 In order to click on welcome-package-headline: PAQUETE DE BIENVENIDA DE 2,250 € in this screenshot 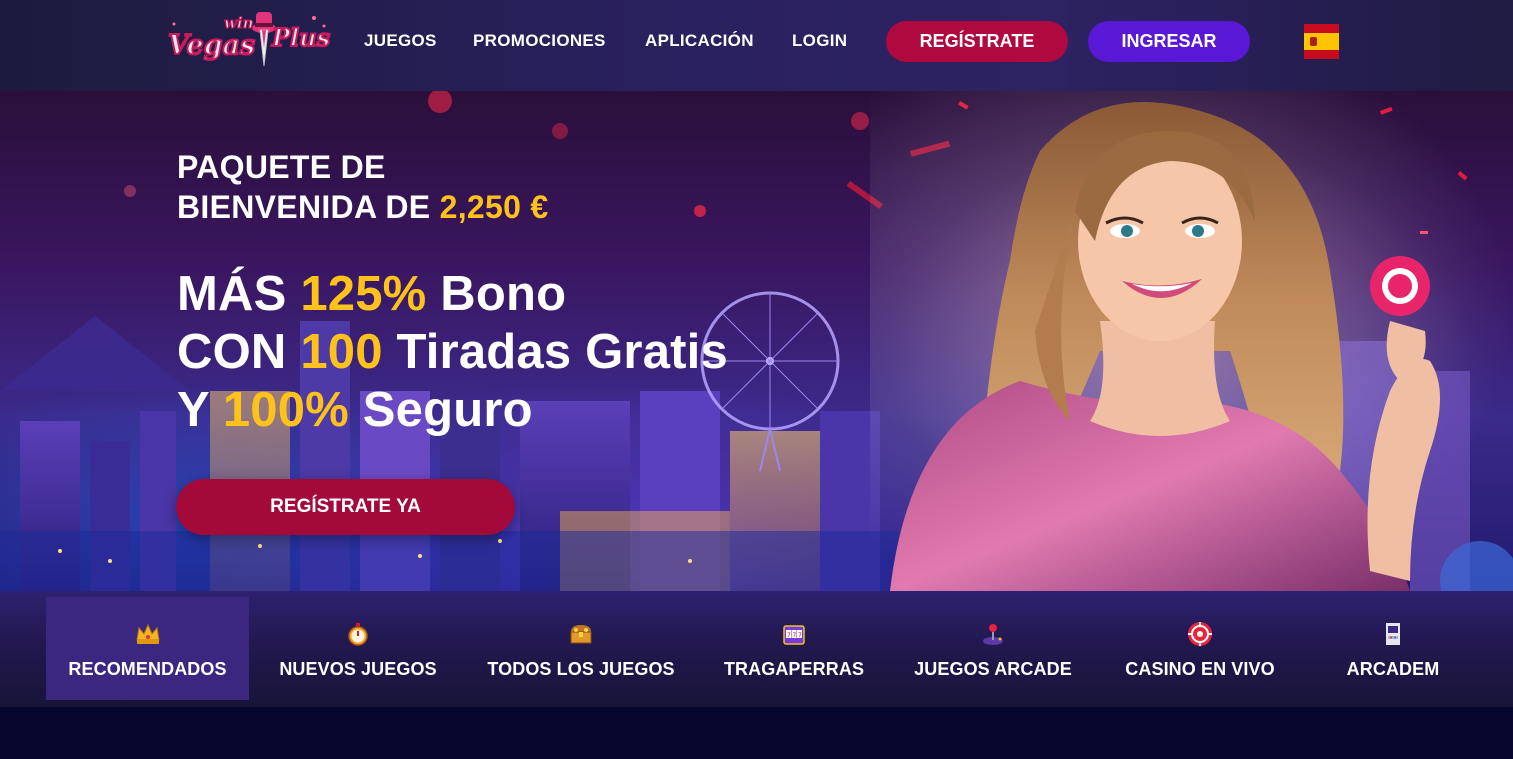, I will do `click(362, 187)`.